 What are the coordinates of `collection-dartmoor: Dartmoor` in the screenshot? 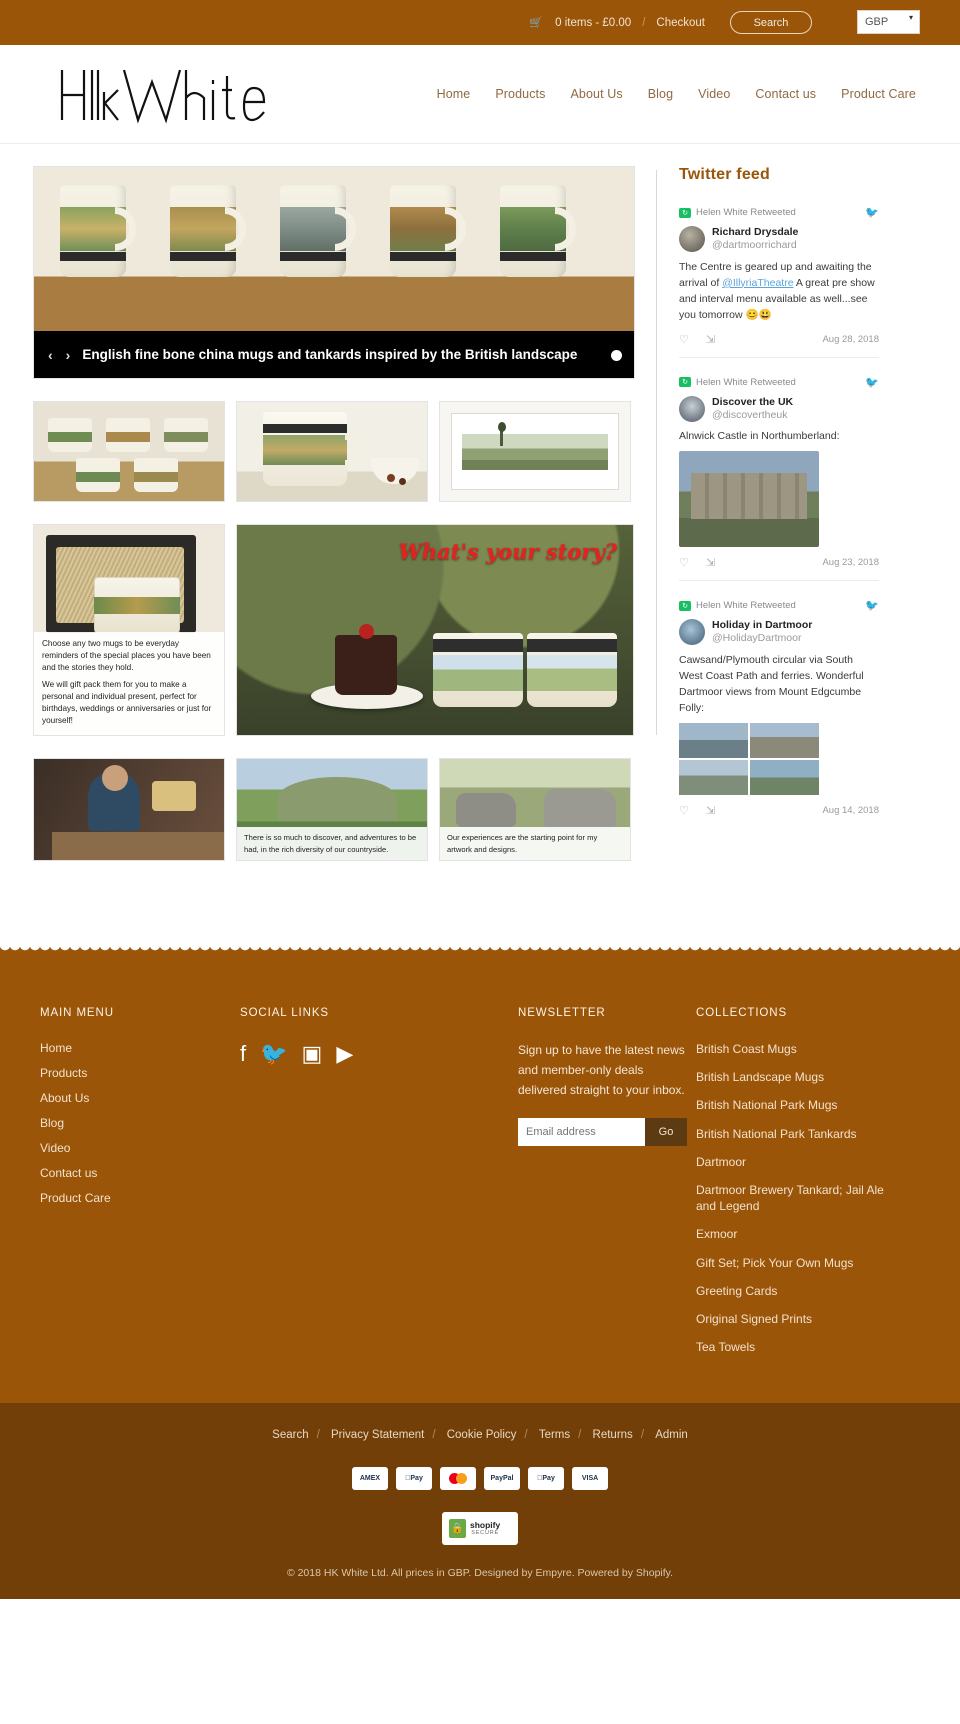 It's located at (791, 1162).